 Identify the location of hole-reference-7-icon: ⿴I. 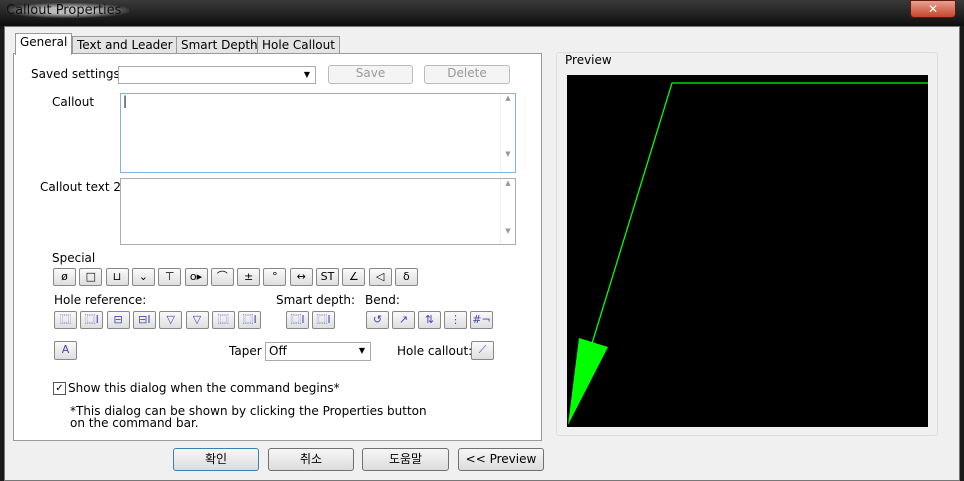
(249, 319).